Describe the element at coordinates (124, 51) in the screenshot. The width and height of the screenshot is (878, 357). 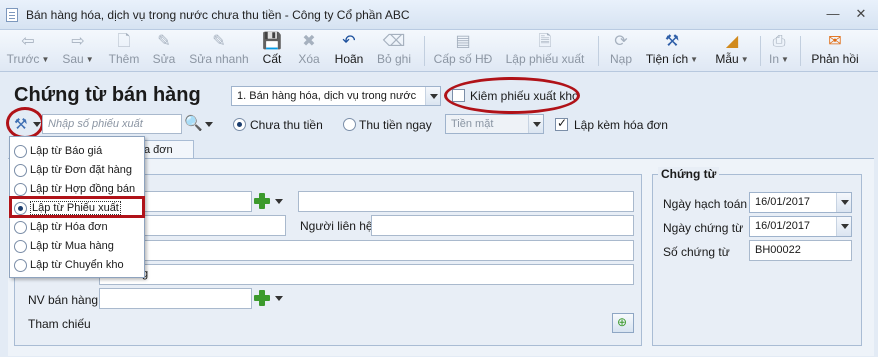
I see `toolbar-button-them: 🗋 Thêm` at that location.